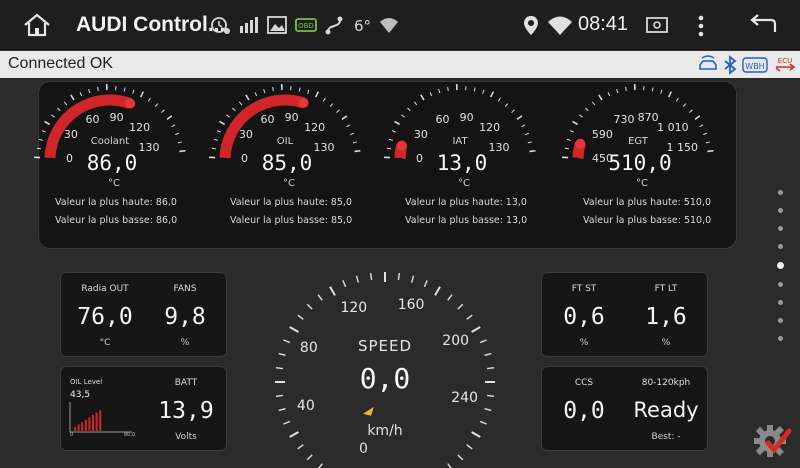  Describe the element at coordinates (291, 202) in the screenshot. I see `gauge-max-reading: Valeur la plus haute: 85,0` at that location.